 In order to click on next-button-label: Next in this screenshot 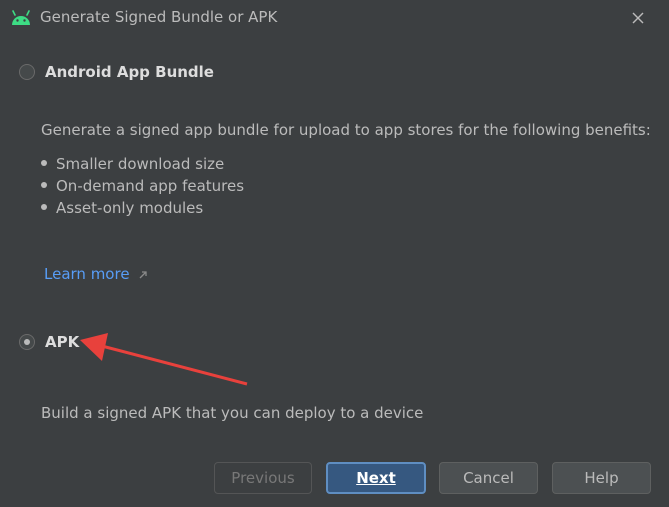, I will do `click(376, 478)`.